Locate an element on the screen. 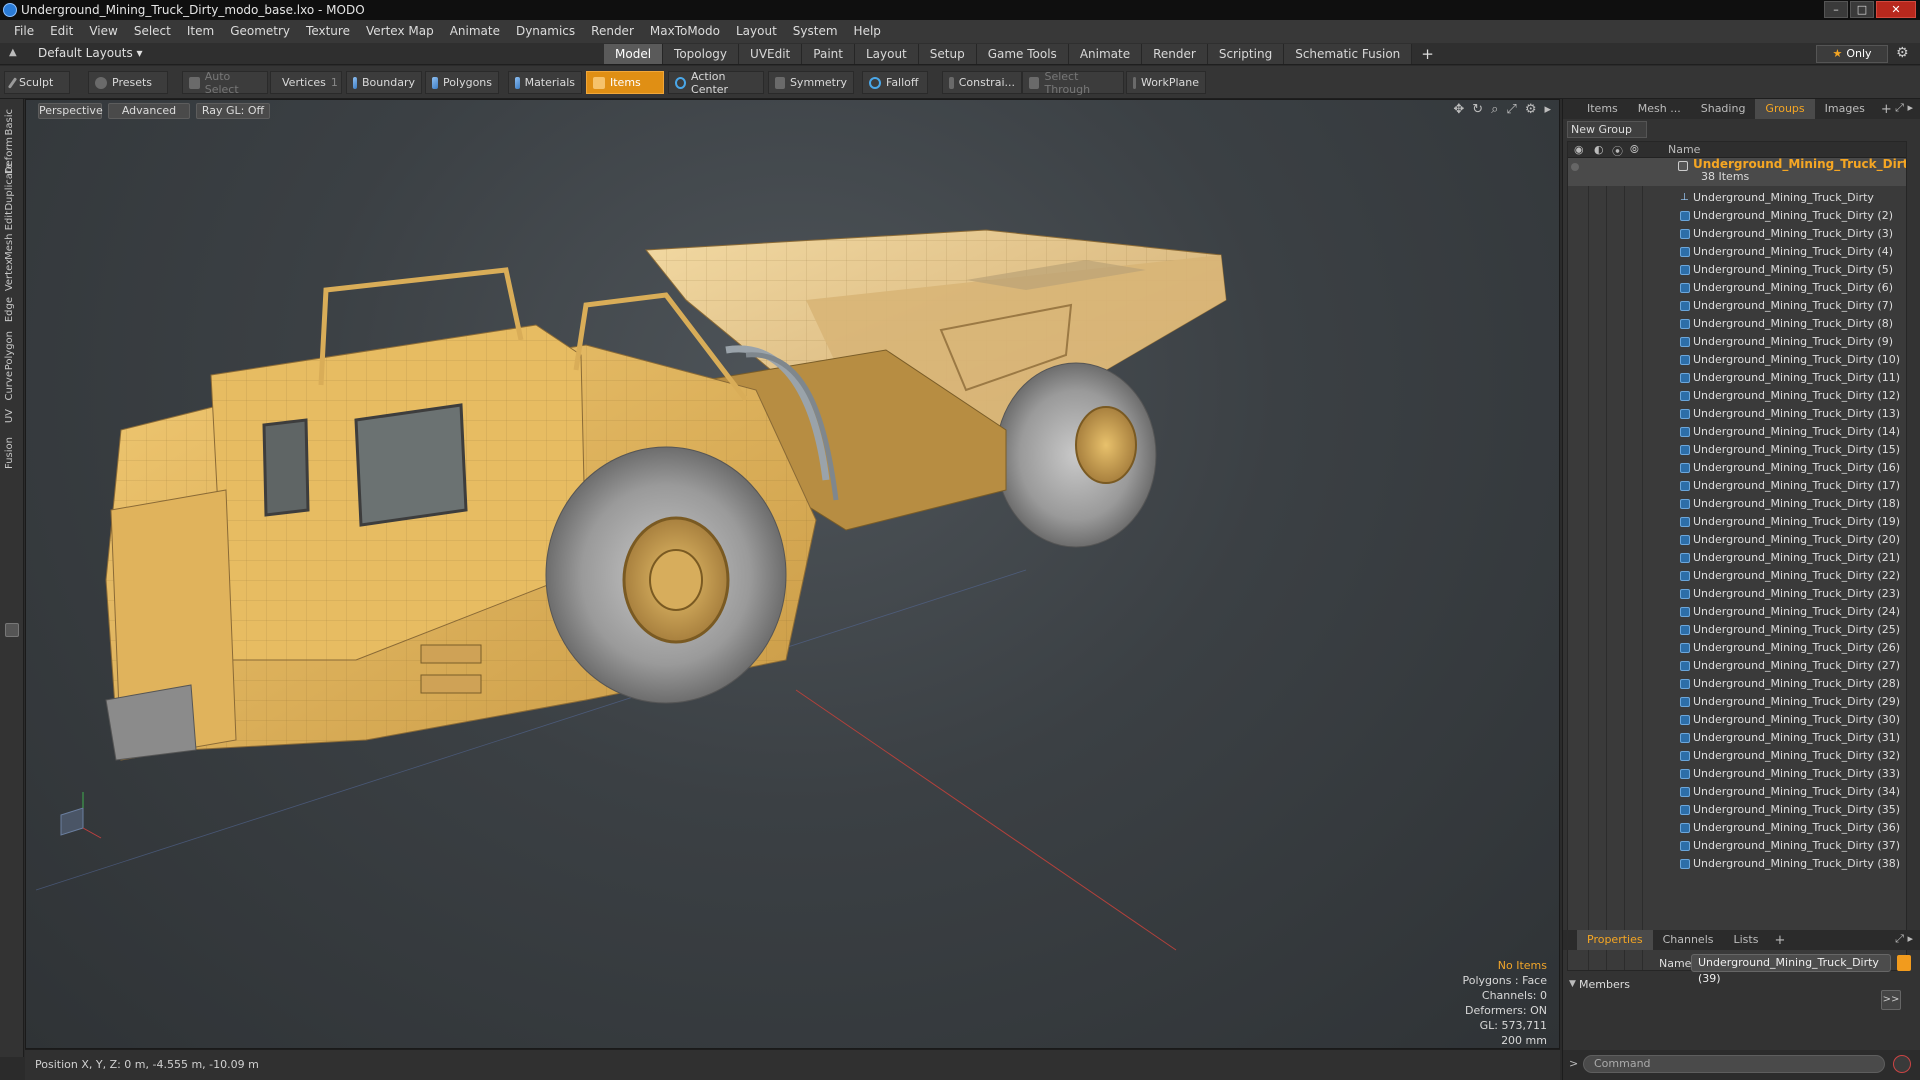  zoom-view-icon: ⌕ is located at coordinates (1494, 109).